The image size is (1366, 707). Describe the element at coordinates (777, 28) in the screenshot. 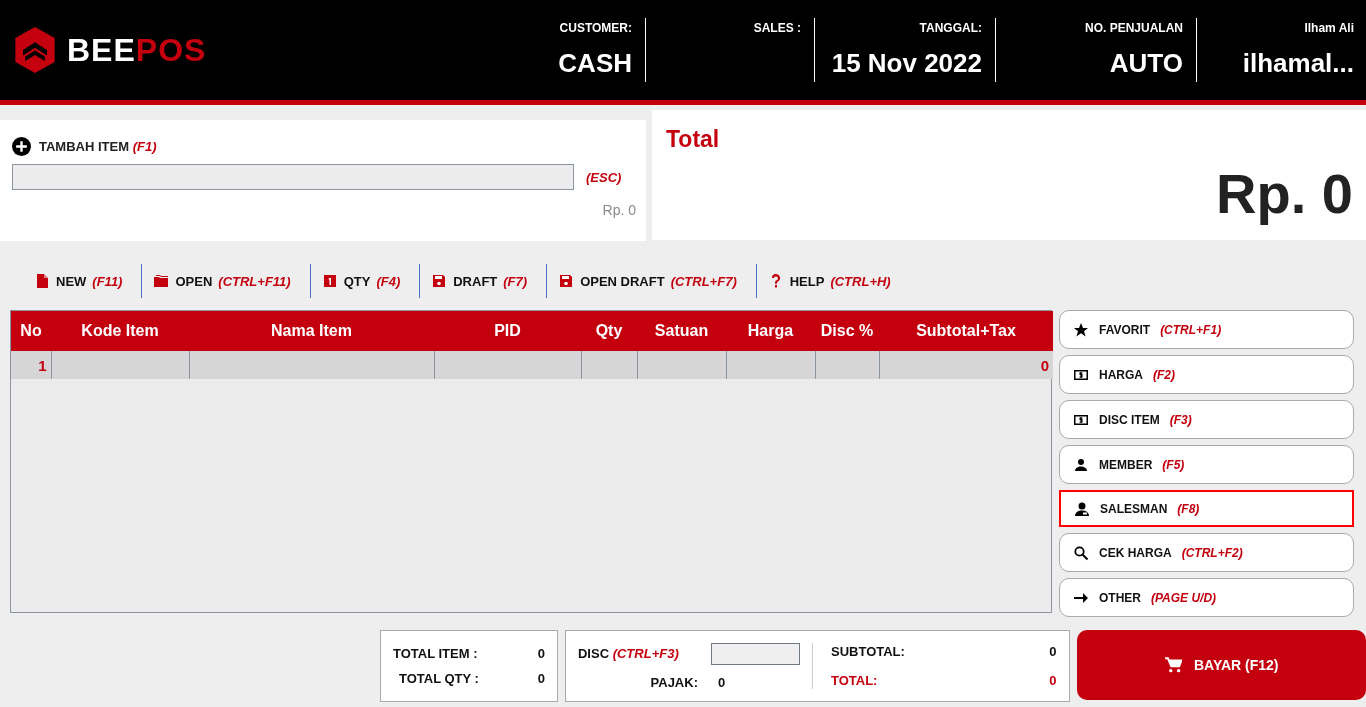

I see `field-label: SALES :` at that location.